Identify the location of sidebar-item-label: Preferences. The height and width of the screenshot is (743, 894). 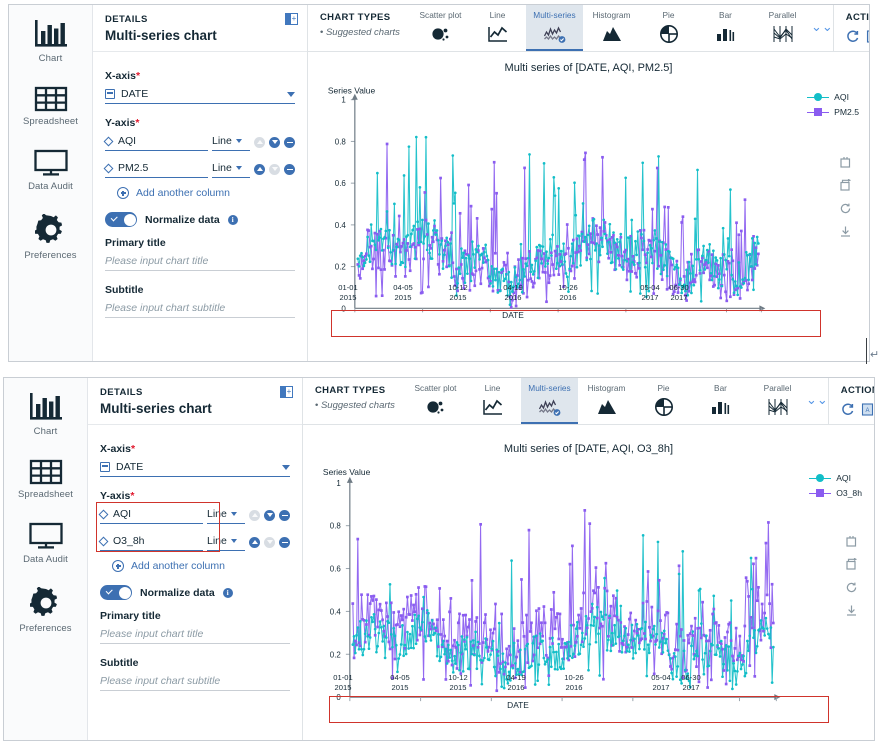
(45, 628).